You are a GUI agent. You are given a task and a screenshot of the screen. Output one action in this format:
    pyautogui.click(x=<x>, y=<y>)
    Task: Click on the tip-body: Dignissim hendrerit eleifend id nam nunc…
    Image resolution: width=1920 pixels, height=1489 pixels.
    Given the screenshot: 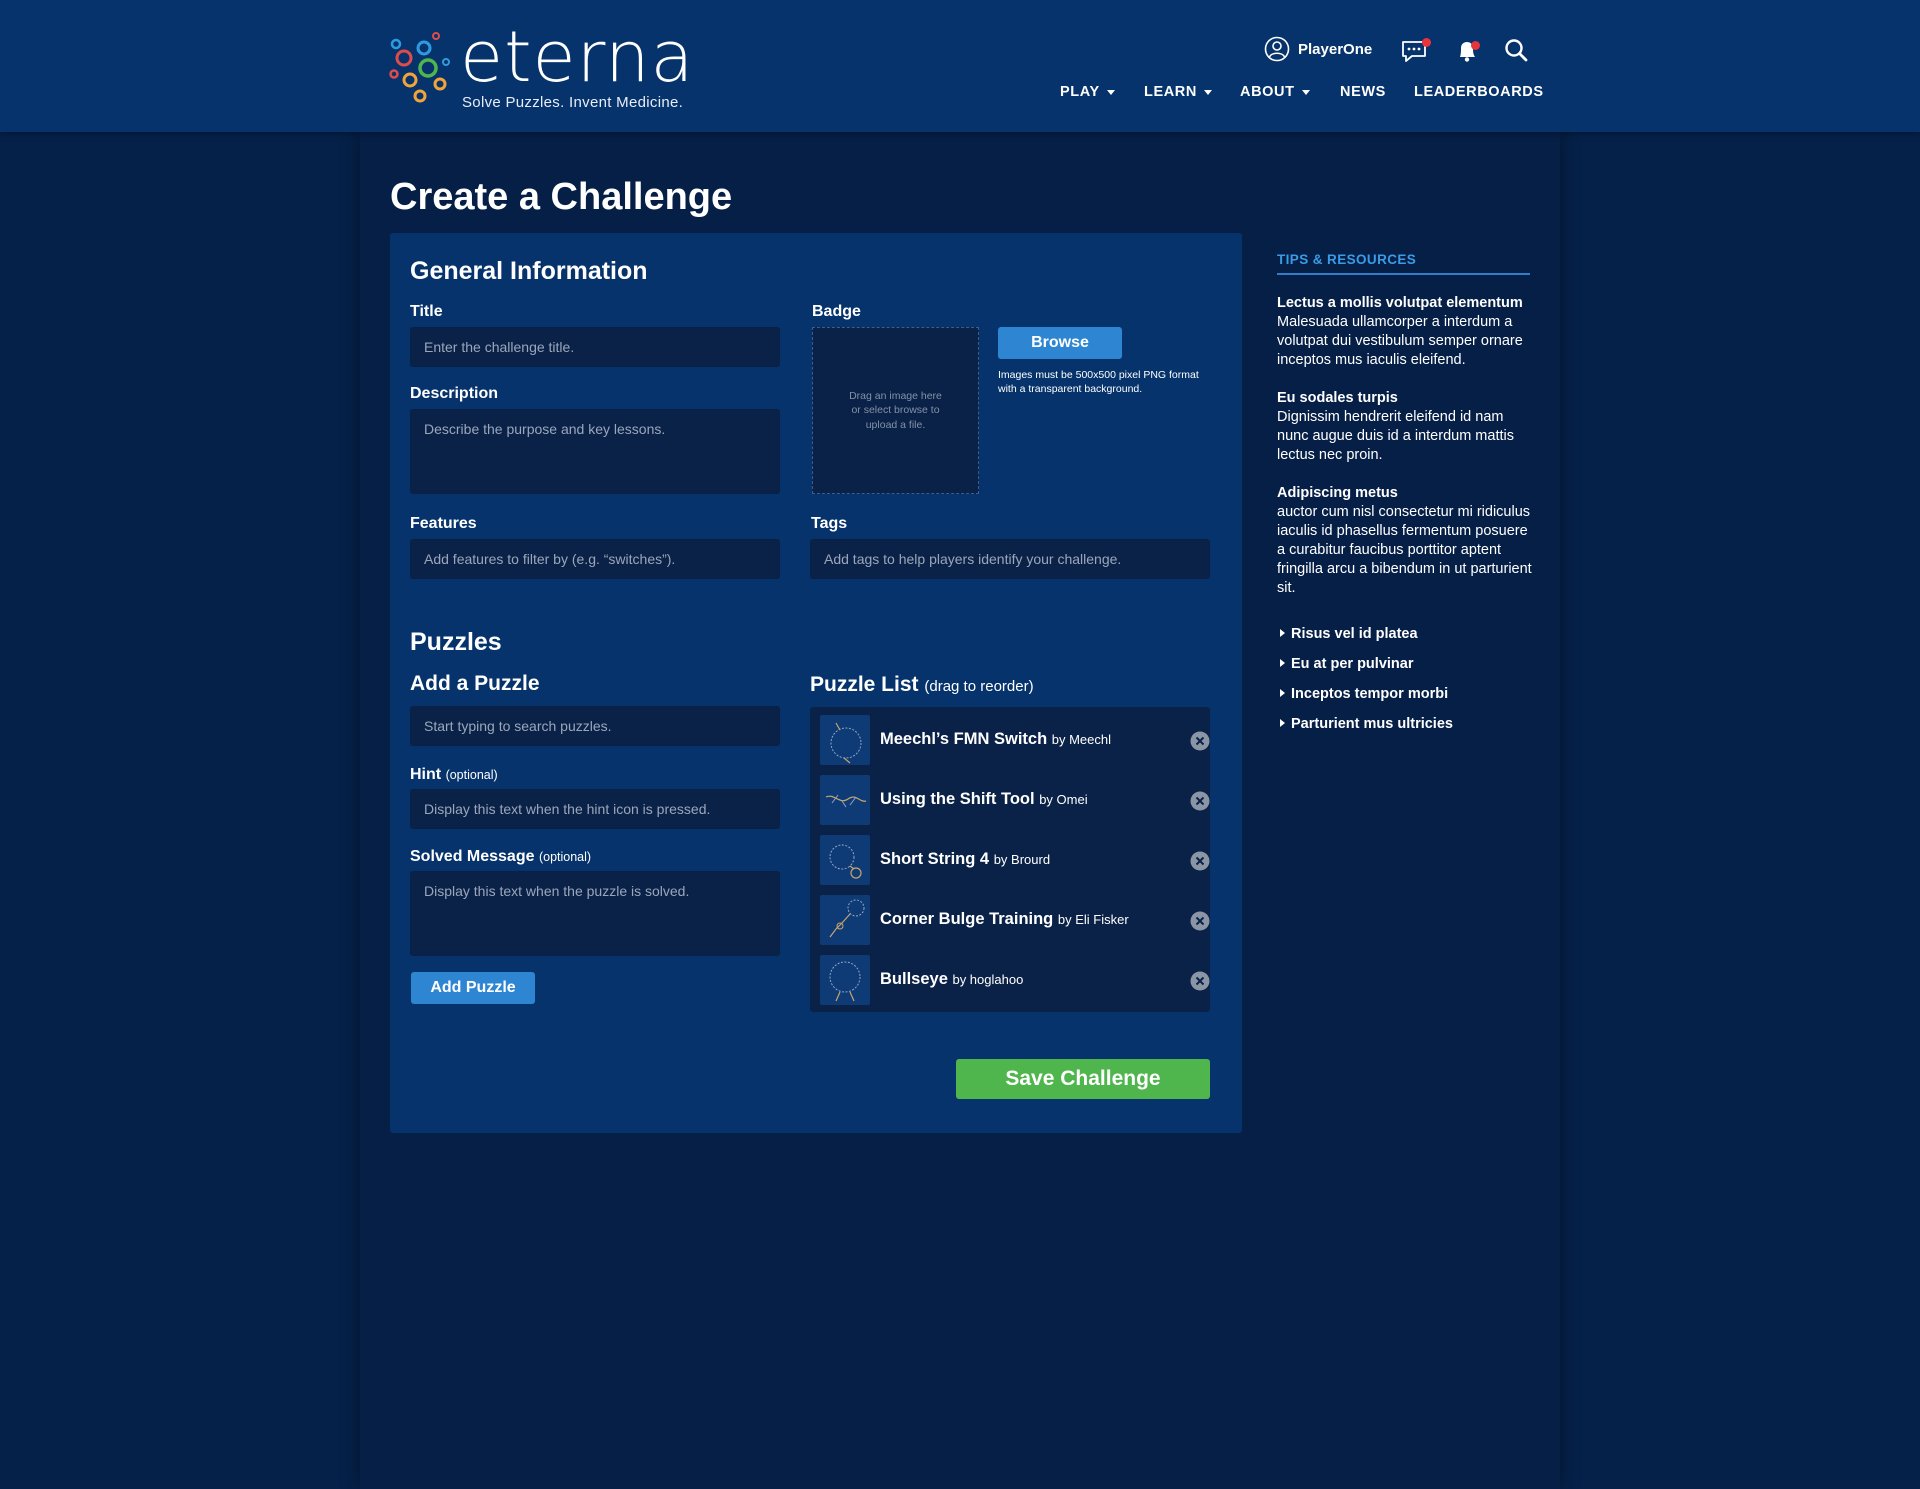 What is the action you would take?
    pyautogui.click(x=1395, y=436)
    